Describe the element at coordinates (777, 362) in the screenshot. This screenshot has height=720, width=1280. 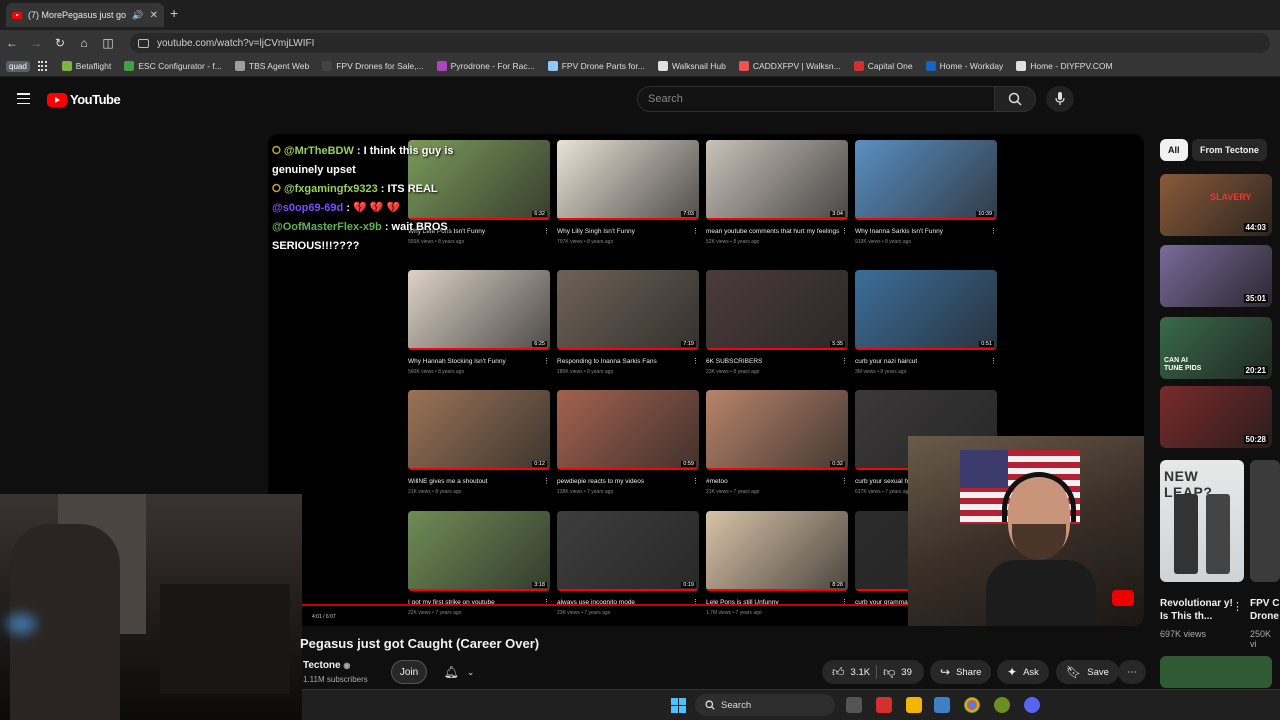
I see `grid-video-title: 6K SUBSCRIBERS` at that location.